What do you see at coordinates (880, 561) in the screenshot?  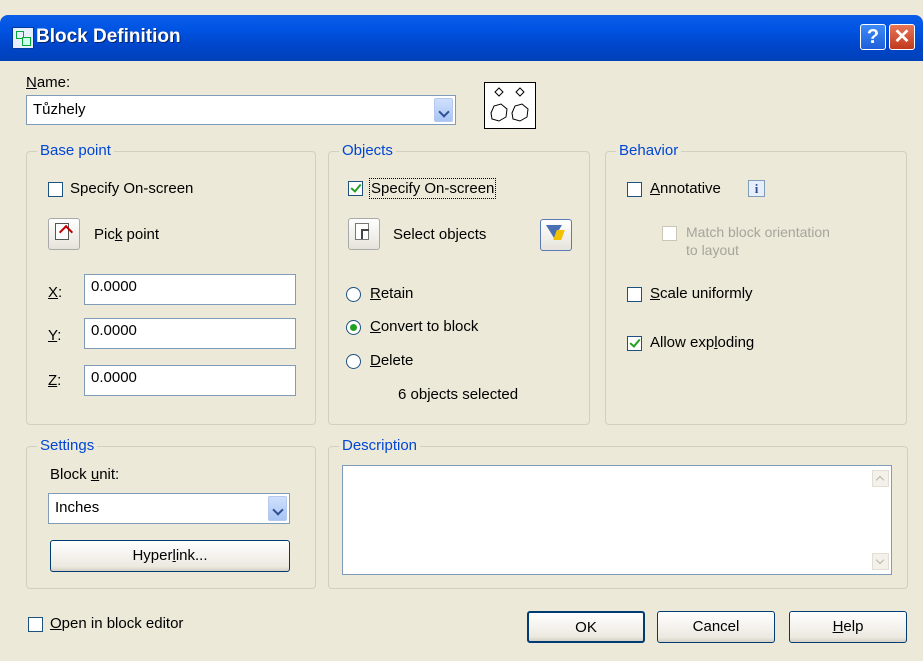 I see `scroll-down-arrow-icon` at bounding box center [880, 561].